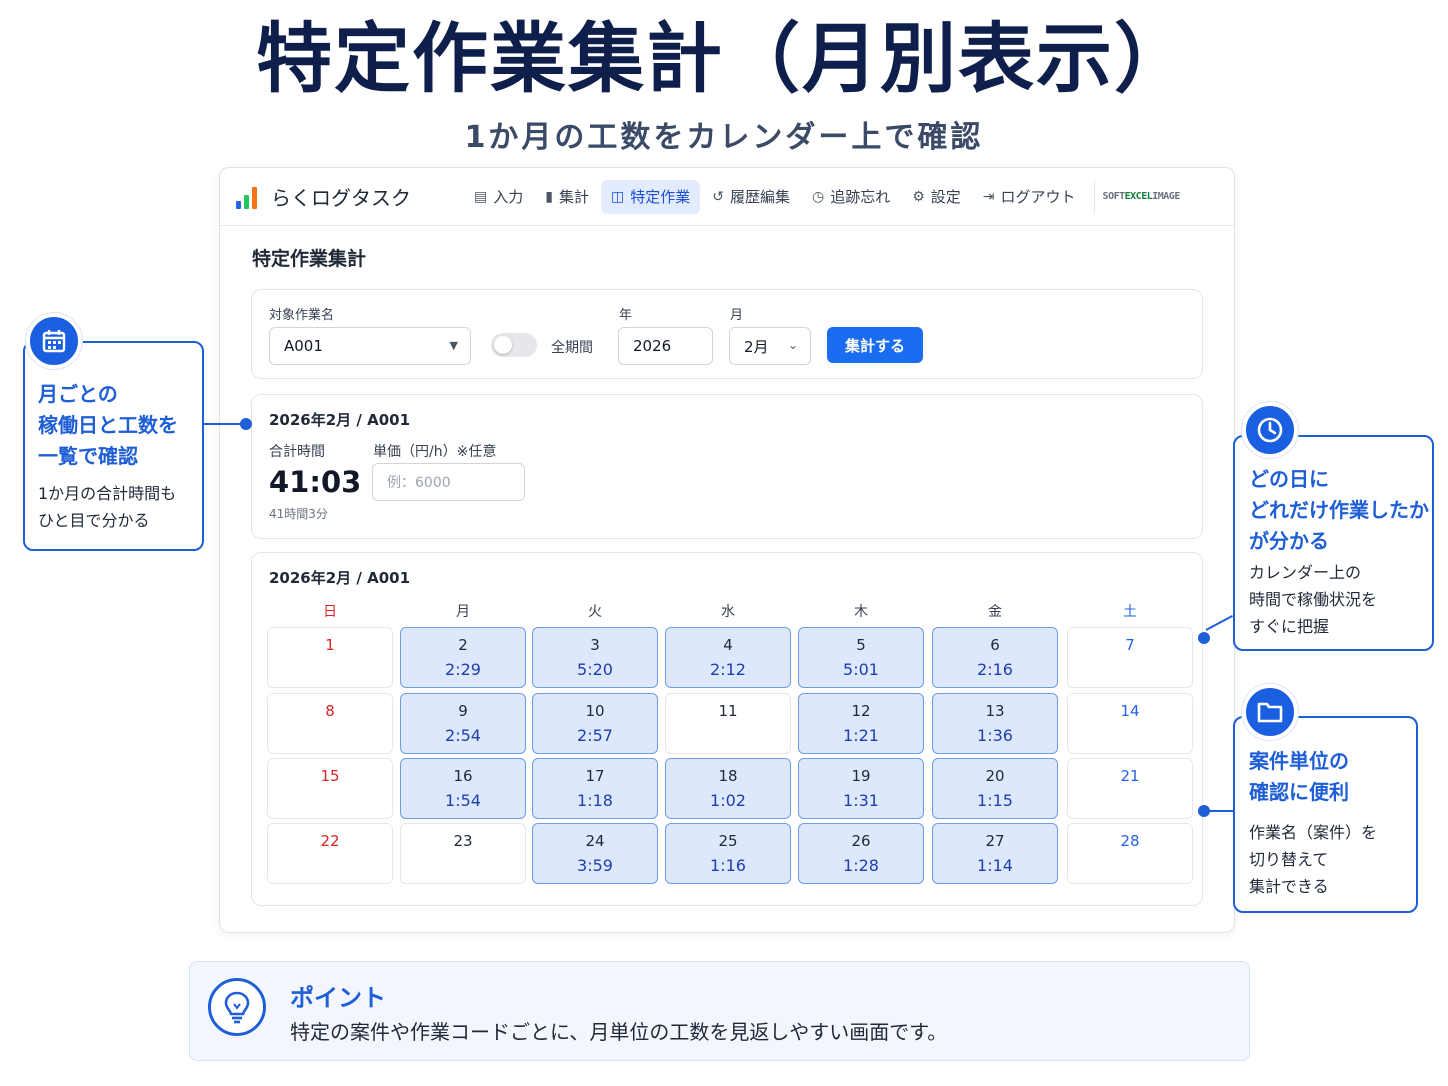 This screenshot has height=1086, width=1448. I want to click on nav-logout: ⇥ ログアウト, so click(1029, 197).